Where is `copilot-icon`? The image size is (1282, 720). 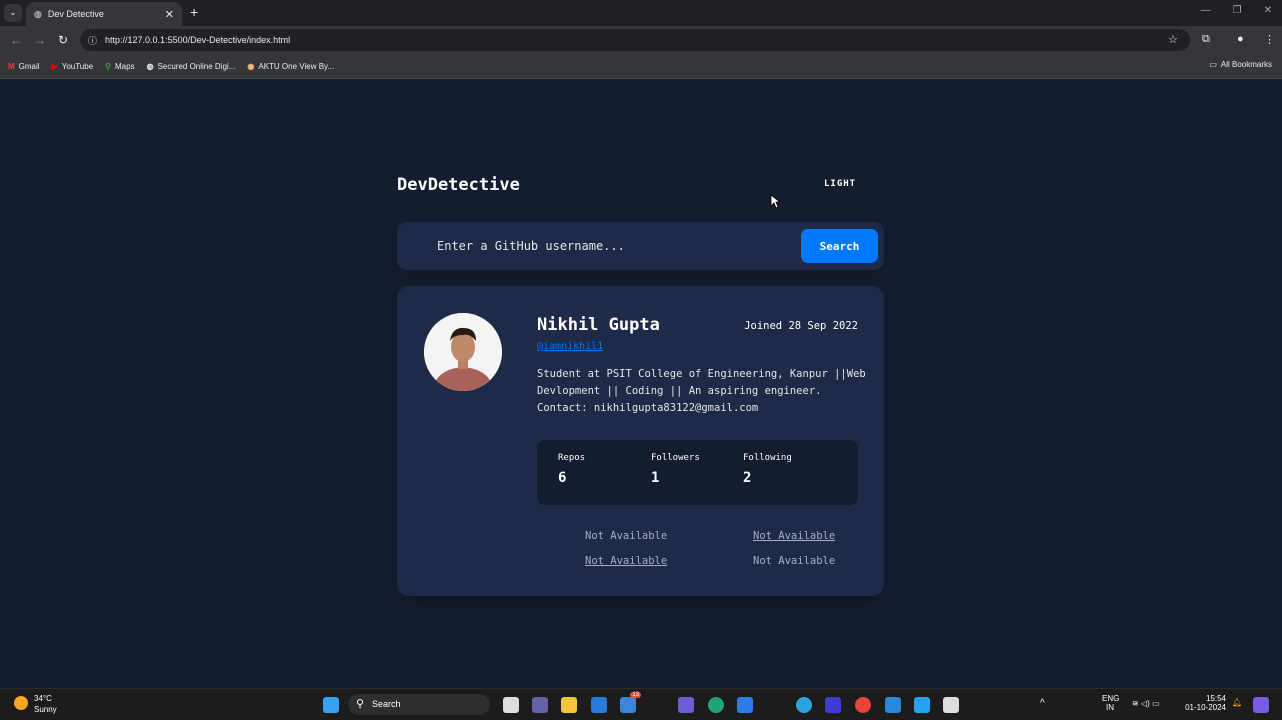 copilot-icon is located at coordinates (1261, 705).